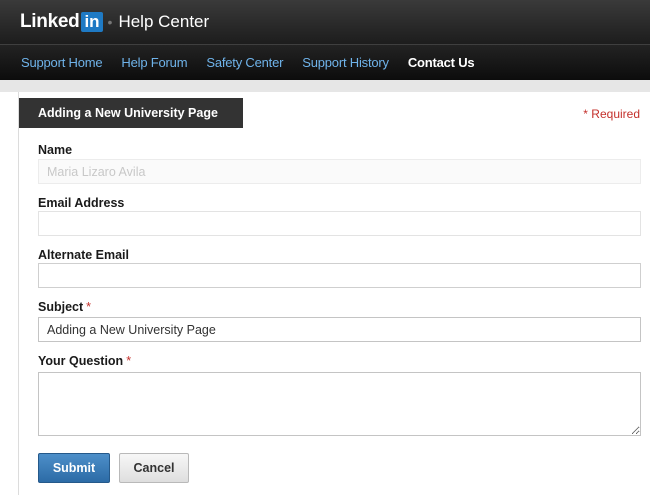 Image resolution: width=650 pixels, height=495 pixels. What do you see at coordinates (325, 86) in the screenshot?
I see `header-spacer` at bounding box center [325, 86].